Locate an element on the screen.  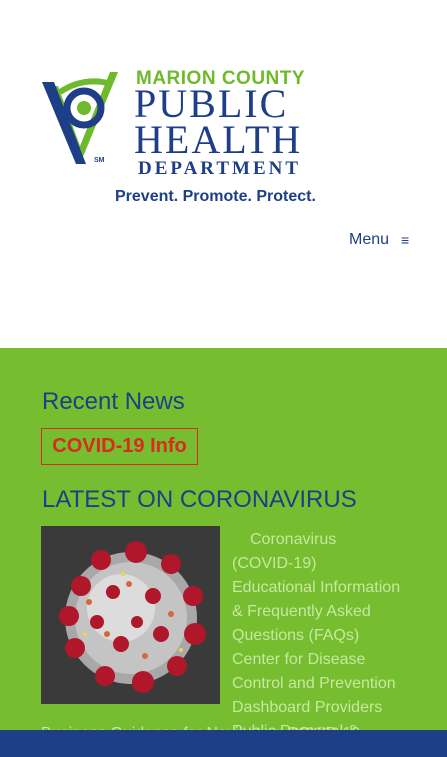
service-mark: SM is located at coordinates (99, 160).